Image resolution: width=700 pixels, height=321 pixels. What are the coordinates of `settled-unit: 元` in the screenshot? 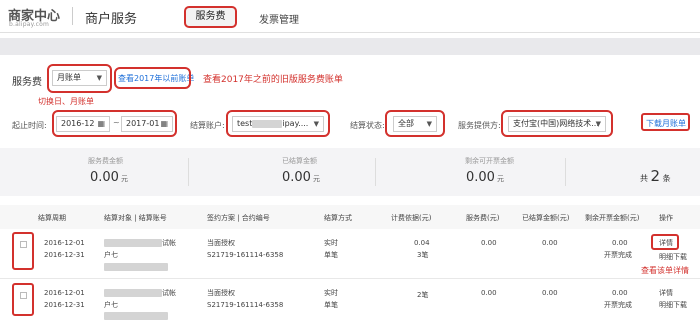 It's located at (316, 179).